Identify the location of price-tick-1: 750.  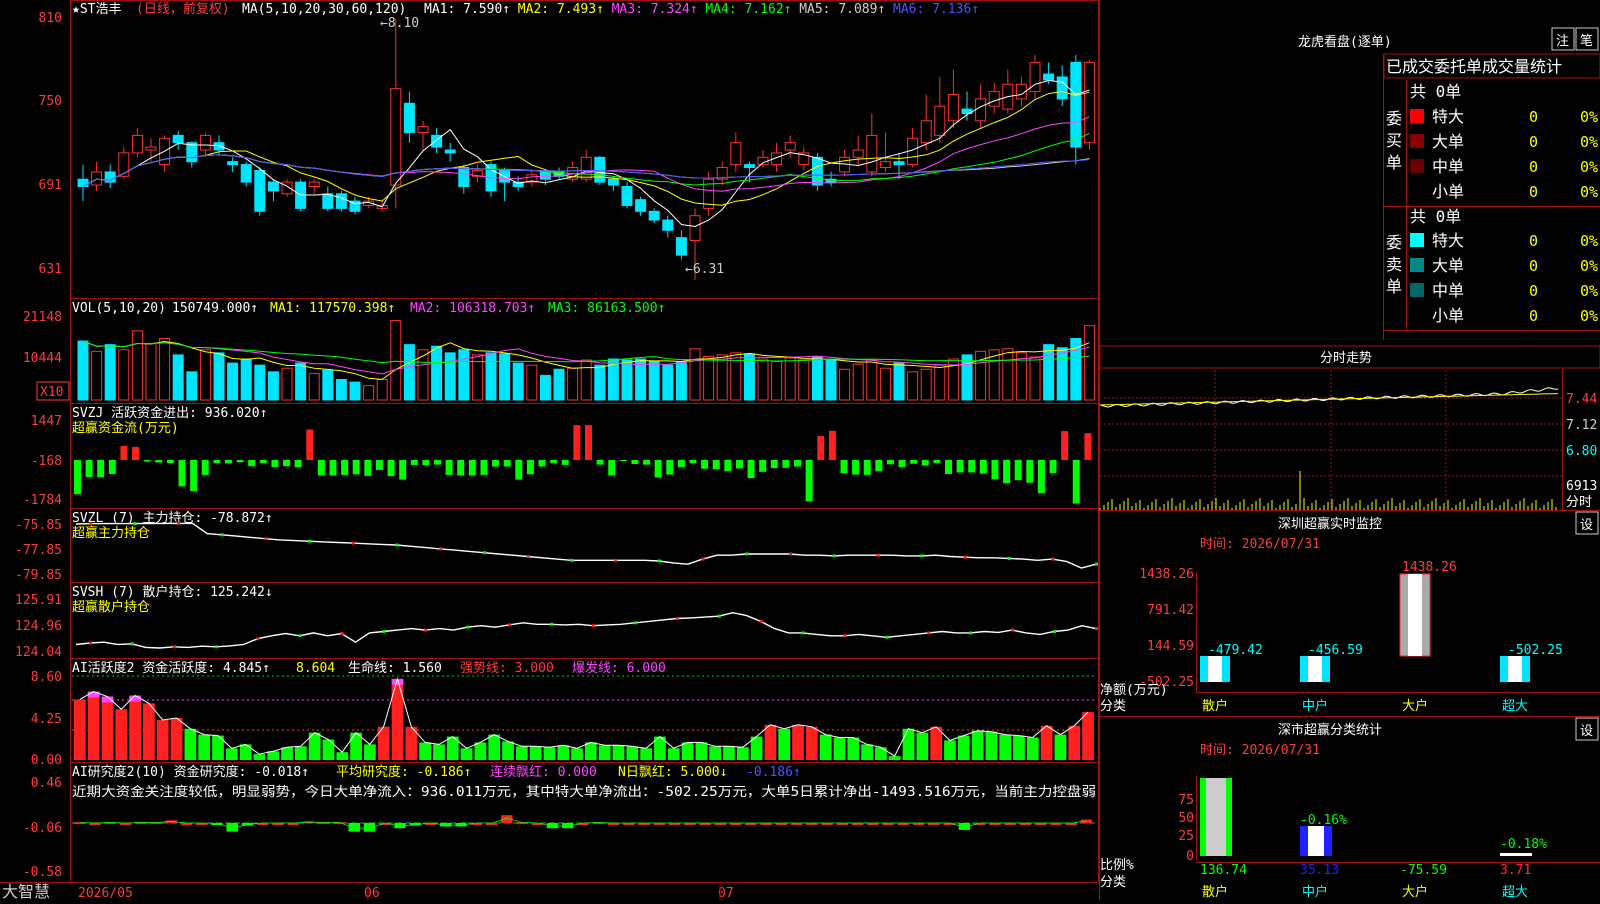
(50, 101).